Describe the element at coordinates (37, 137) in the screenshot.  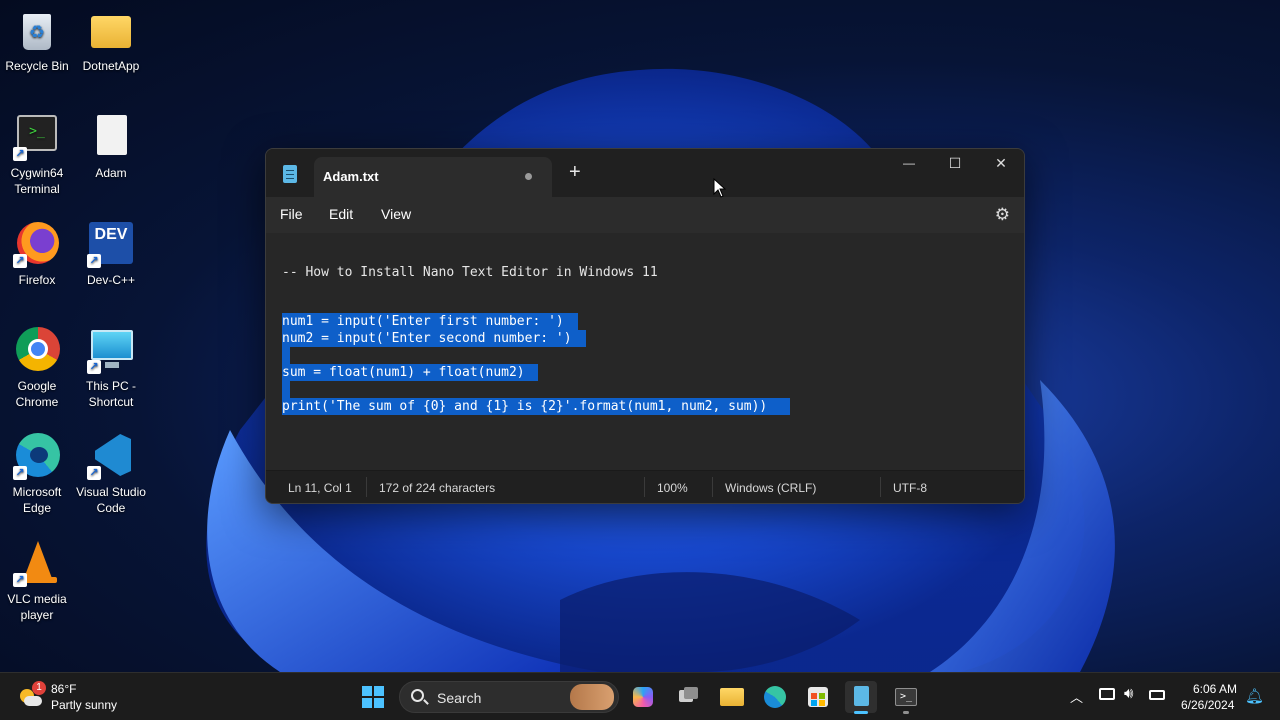
I see `terminal-icon: >_ ↗` at that location.